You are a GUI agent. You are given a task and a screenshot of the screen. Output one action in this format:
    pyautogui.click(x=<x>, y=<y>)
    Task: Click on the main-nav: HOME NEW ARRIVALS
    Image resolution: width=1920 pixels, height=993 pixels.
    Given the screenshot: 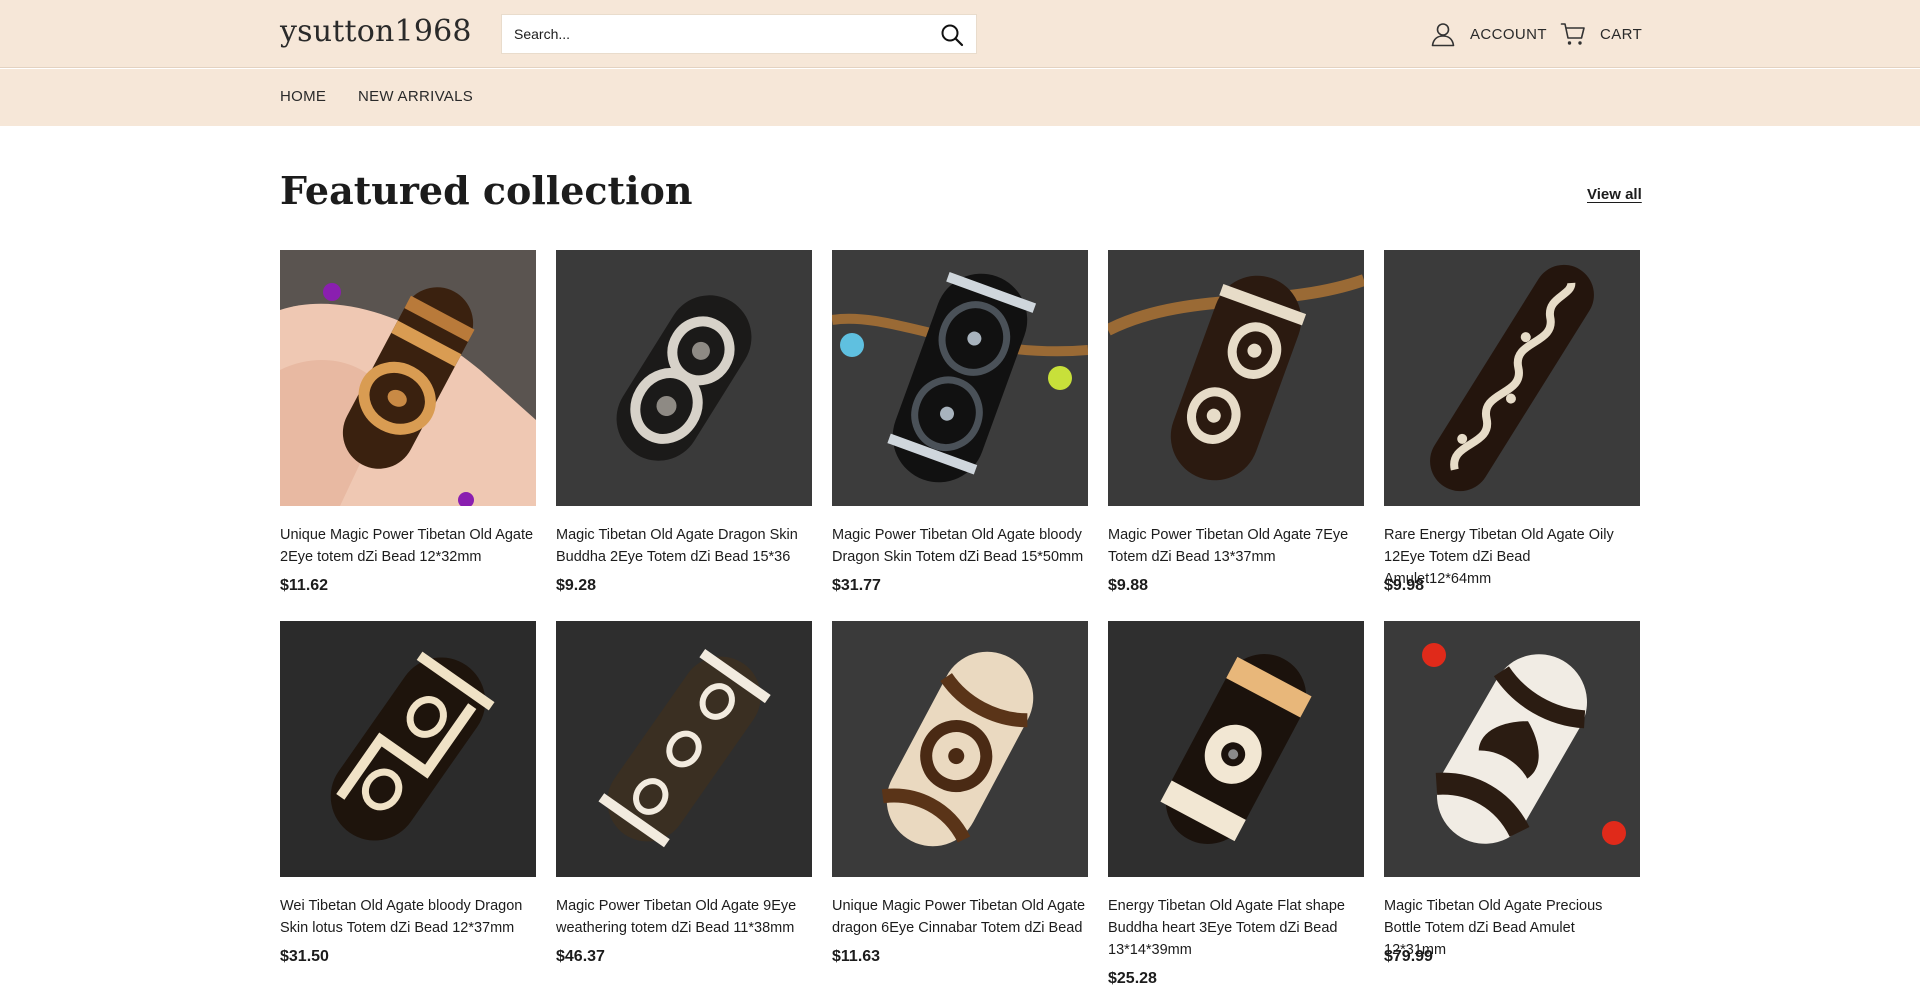 What is the action you would take?
    pyautogui.click(x=960, y=97)
    